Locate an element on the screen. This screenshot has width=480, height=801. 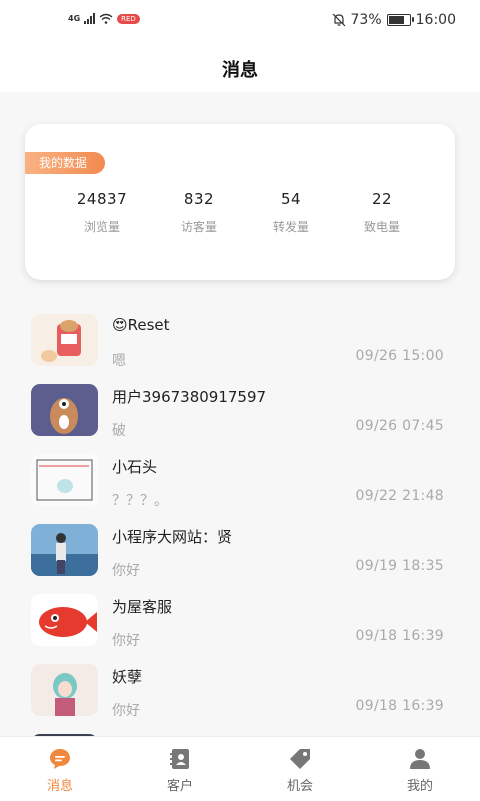
chat-icon is located at coordinates (60, 759).